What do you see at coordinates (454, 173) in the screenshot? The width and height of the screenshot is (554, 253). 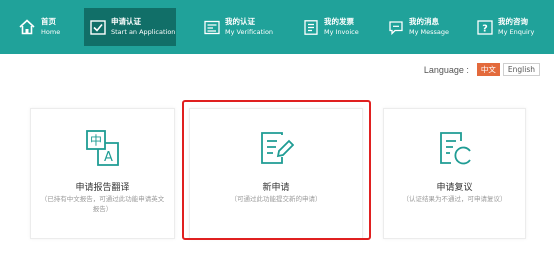 I see `card-reconsideration: 申请复议 （认证结果为不通过，可申请复议）` at bounding box center [454, 173].